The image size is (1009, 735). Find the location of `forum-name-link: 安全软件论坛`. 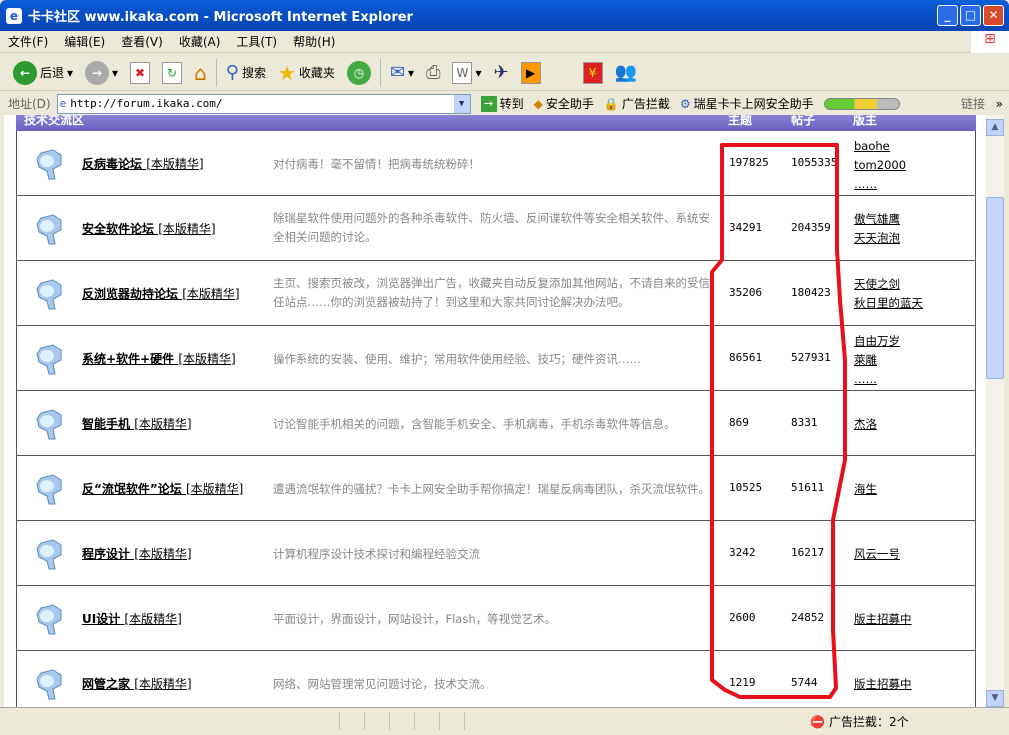

forum-name-link: 安全软件论坛 is located at coordinates (118, 229).